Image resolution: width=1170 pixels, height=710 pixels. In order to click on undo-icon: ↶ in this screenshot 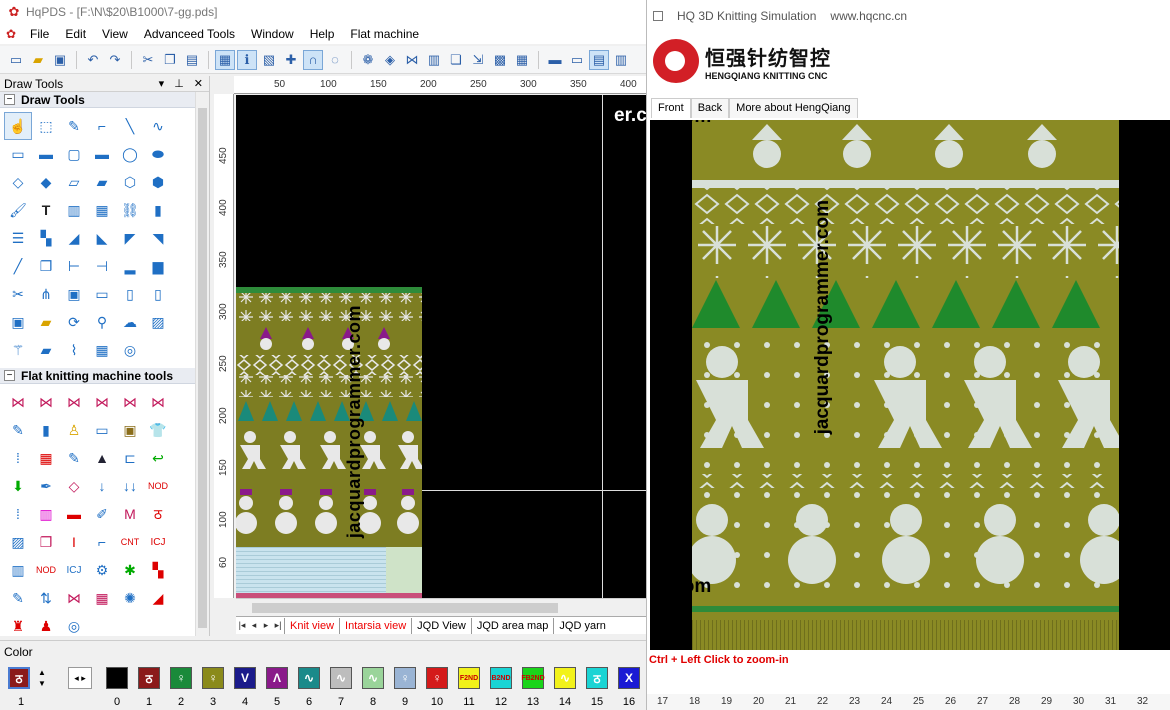, I will do `click(93, 60)`.